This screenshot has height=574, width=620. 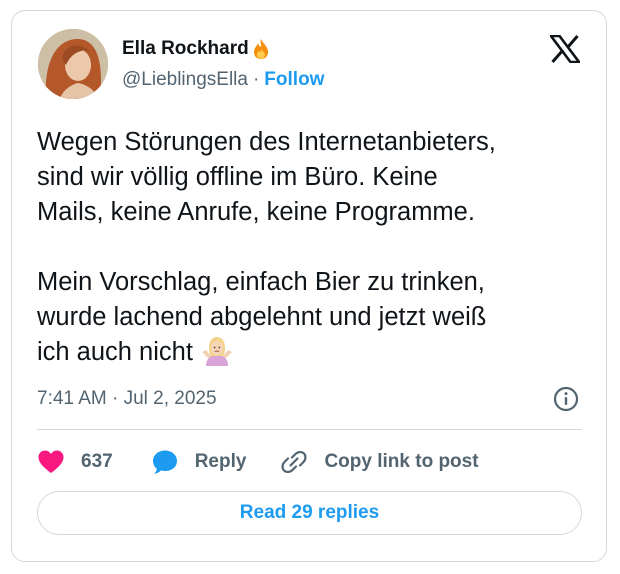 What do you see at coordinates (97, 461) in the screenshot?
I see `like-count: 637` at bounding box center [97, 461].